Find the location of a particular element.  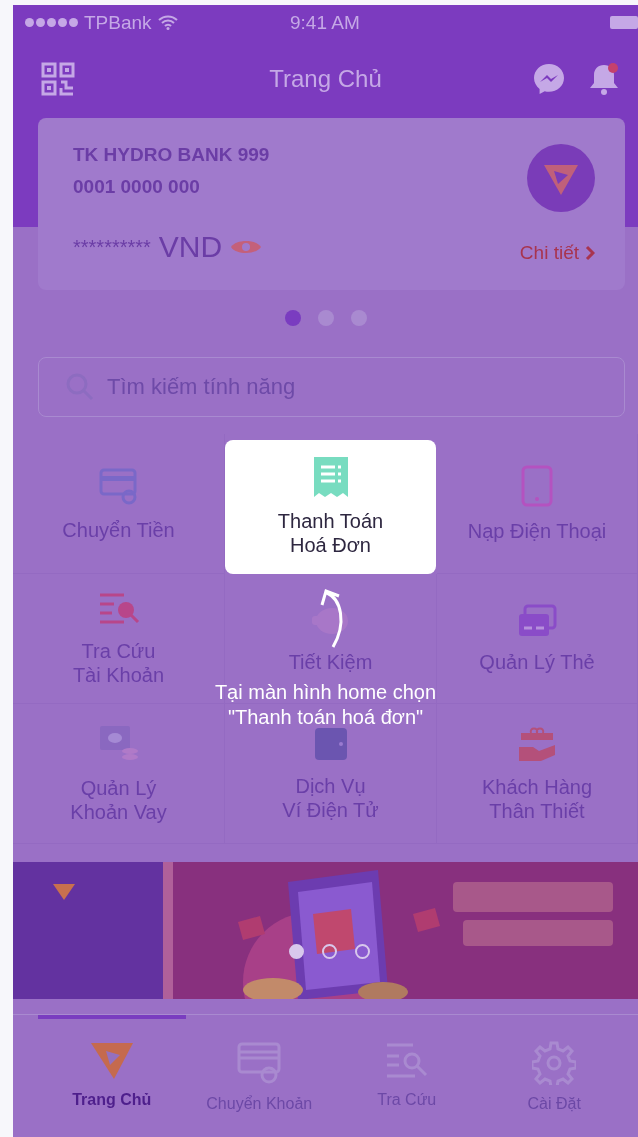

account-card: TK HYDRO BANK 999 0001 0000 000 ********** VND Chi tiết is located at coordinates (331, 204).